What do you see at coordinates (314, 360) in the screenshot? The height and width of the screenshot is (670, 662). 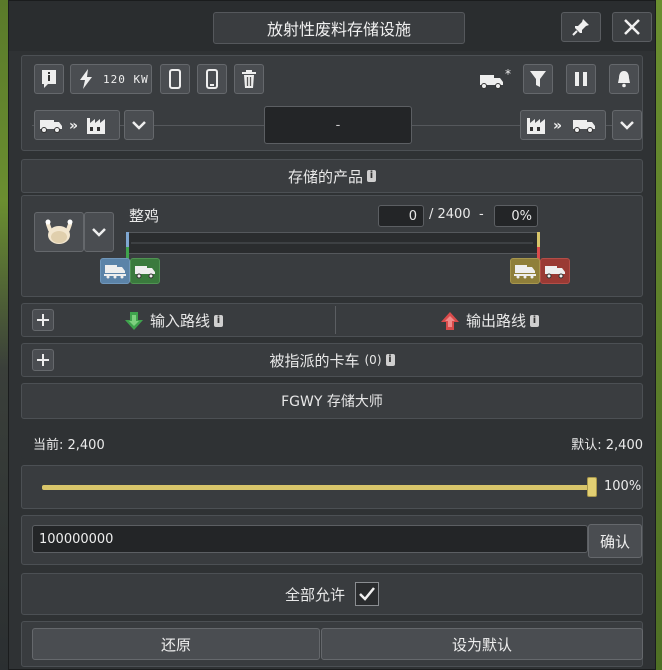 I see `assigned-trucks-label: 被指派的卡车` at bounding box center [314, 360].